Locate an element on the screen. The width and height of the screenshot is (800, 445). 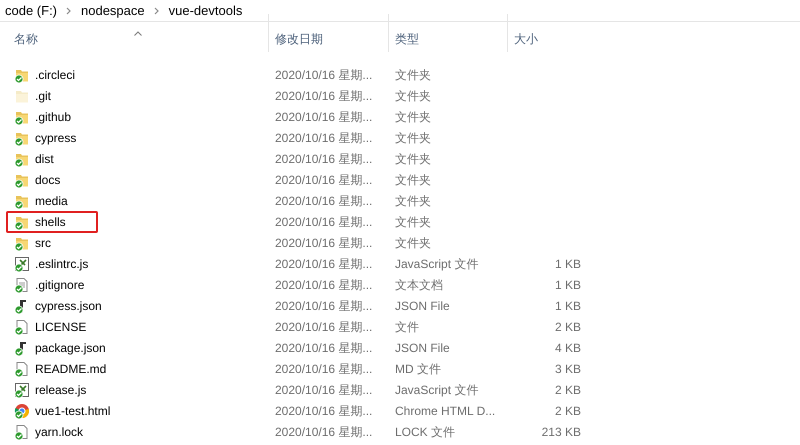
column-header: 修改日期 is located at coordinates (299, 39).